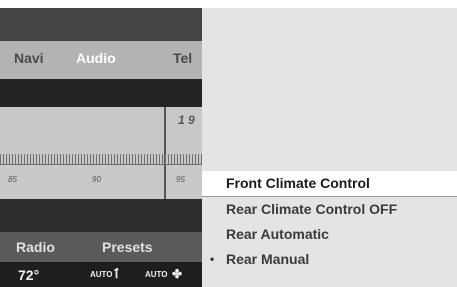 The width and height of the screenshot is (457, 287). I want to click on menu-item-rear-automatic: Rear Automatic, so click(329, 234).